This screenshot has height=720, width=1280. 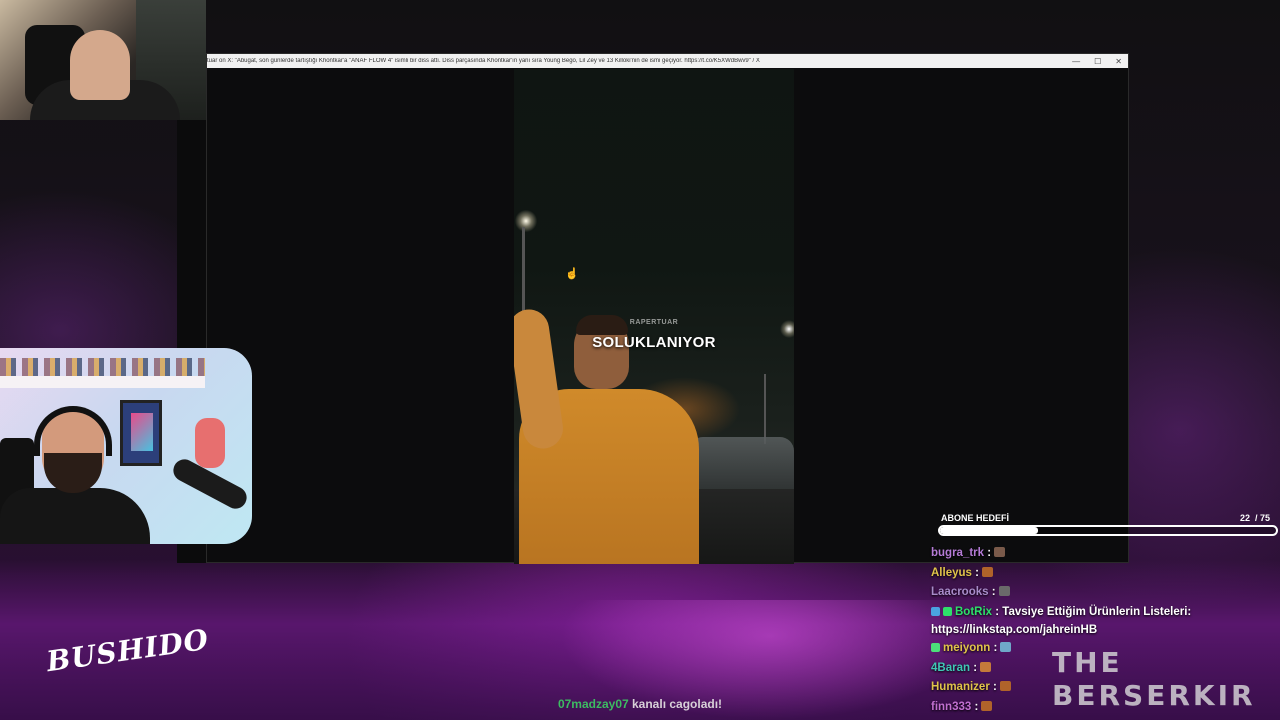 What do you see at coordinates (75, 516) in the screenshot?
I see `streamer-body` at bounding box center [75, 516].